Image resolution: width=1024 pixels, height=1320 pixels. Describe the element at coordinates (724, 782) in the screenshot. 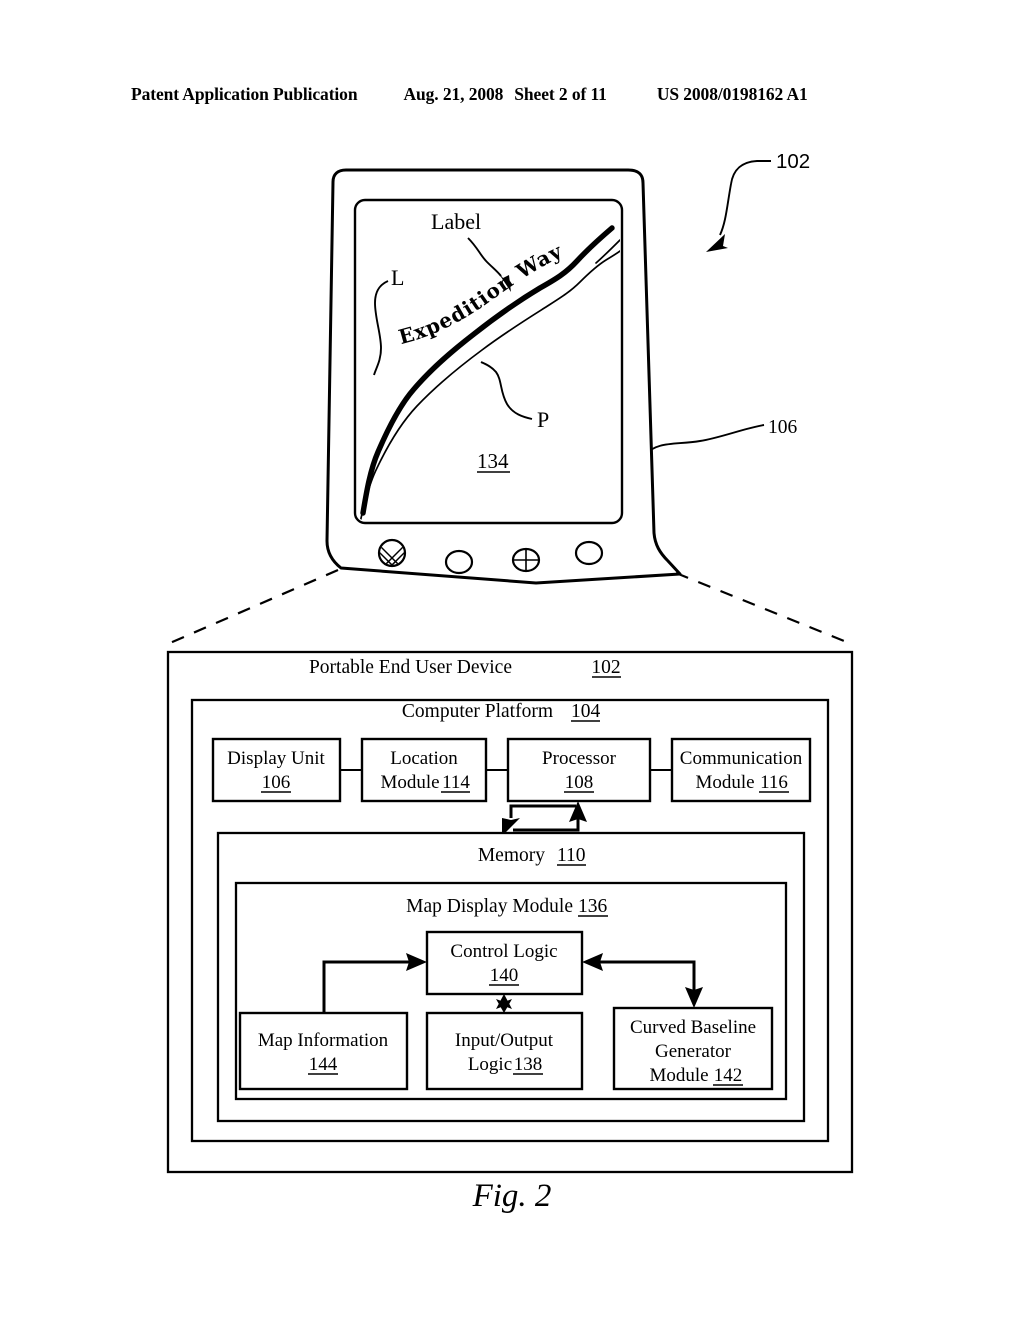

I see `module-communication-label-line2: Module` at that location.